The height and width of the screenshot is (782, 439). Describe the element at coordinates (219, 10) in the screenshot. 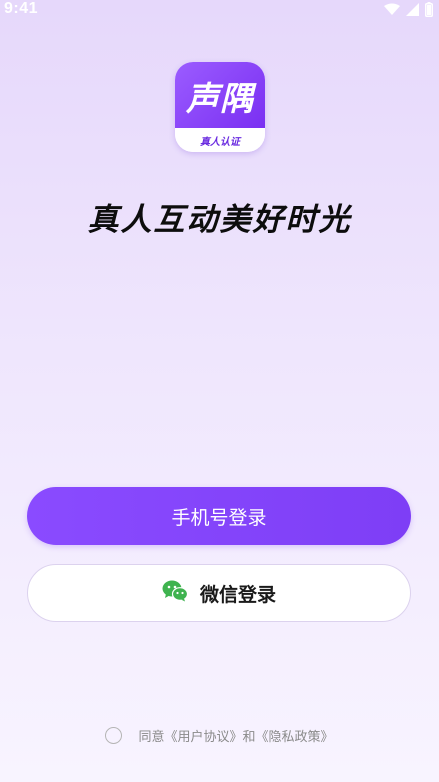

I see `status-bar: 9:41` at that location.